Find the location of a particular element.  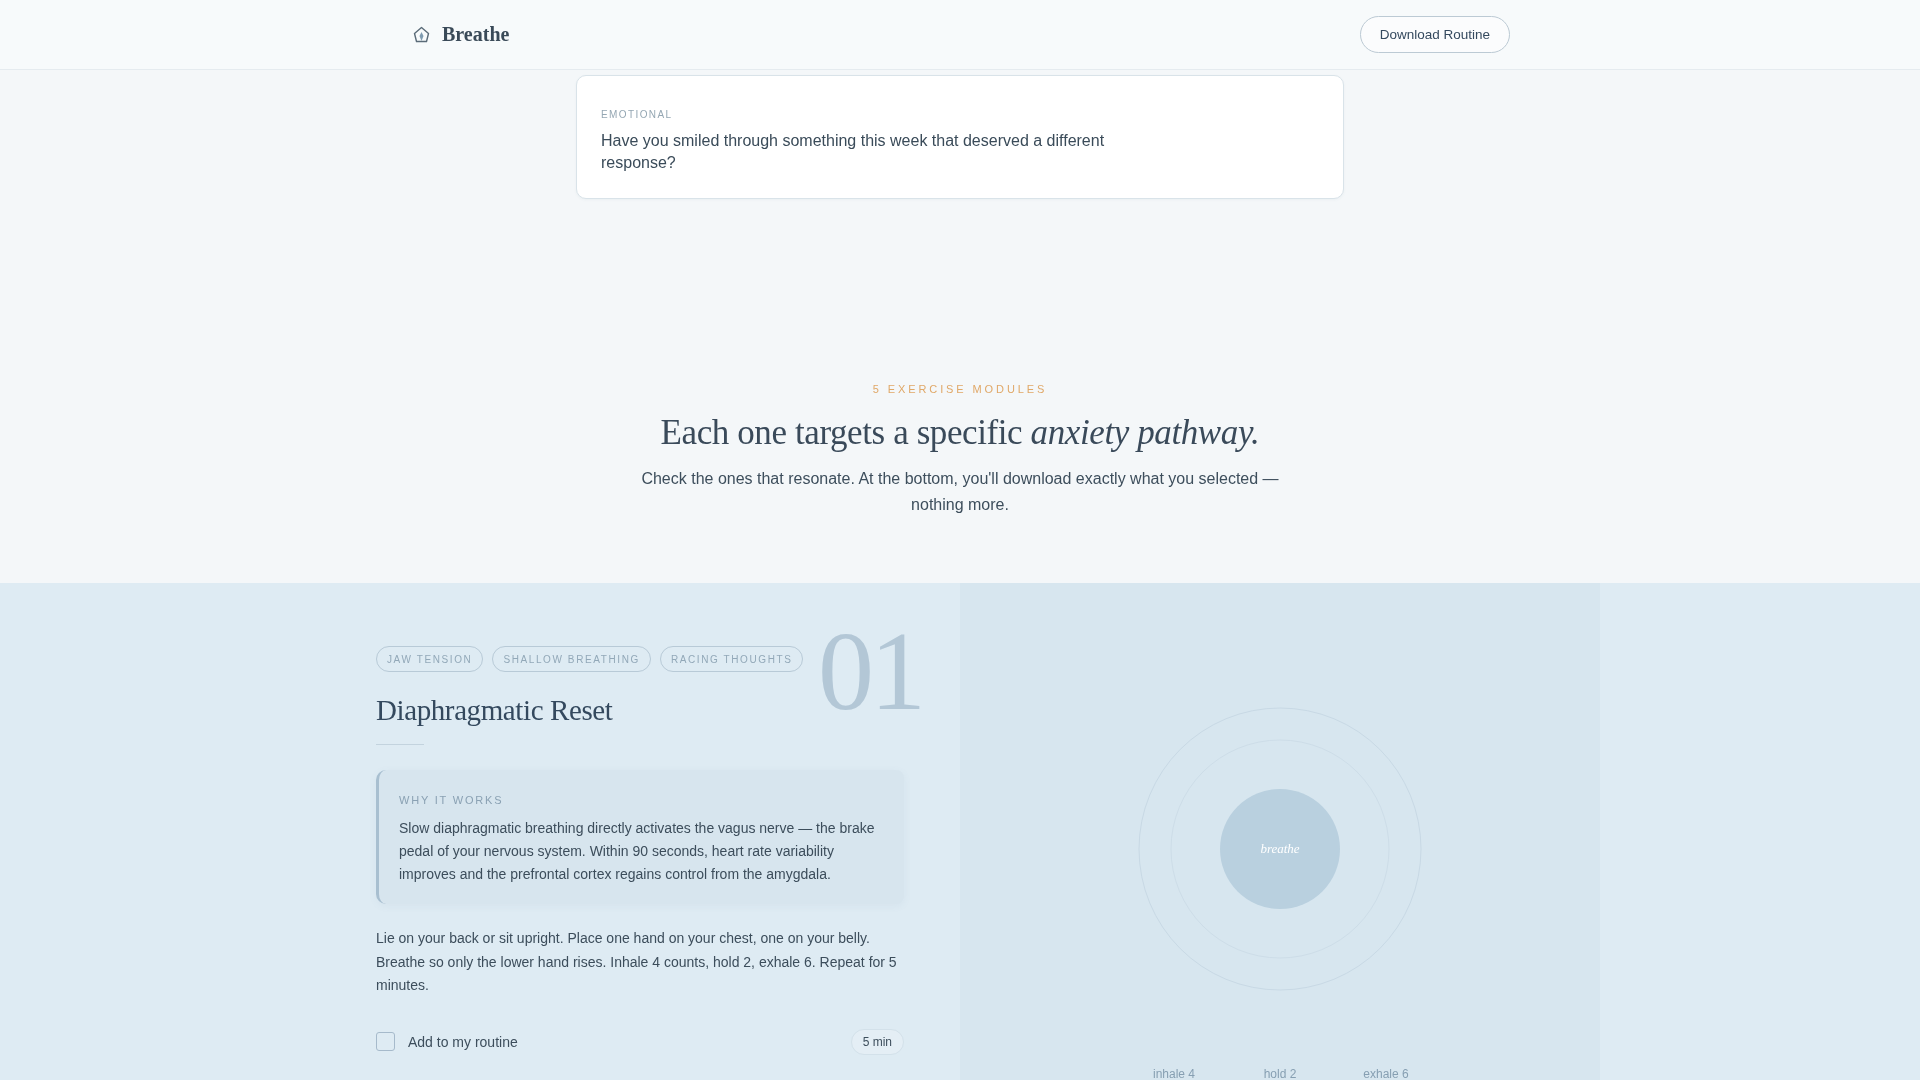

breathe-orb: breathe is located at coordinates (1280, 849).